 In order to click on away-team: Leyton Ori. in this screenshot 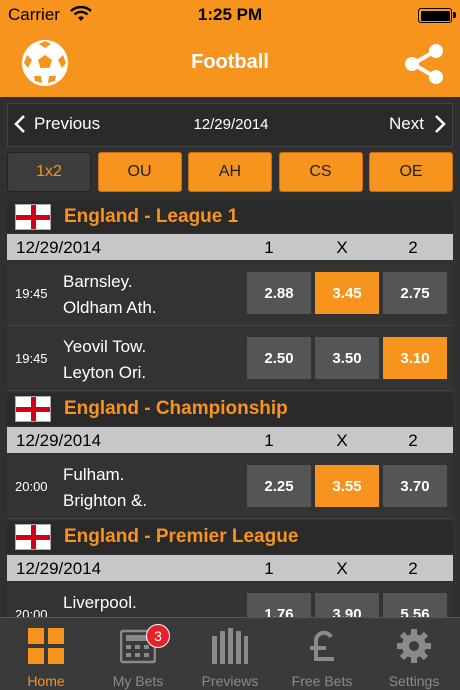, I will do `click(105, 372)`.